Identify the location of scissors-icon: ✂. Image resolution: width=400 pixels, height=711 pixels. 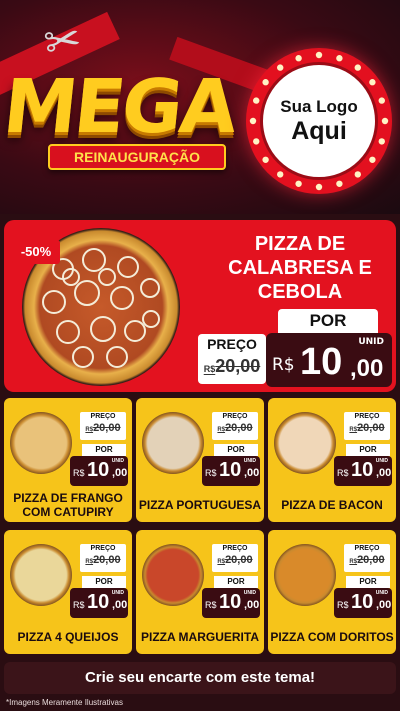
(63, 41).